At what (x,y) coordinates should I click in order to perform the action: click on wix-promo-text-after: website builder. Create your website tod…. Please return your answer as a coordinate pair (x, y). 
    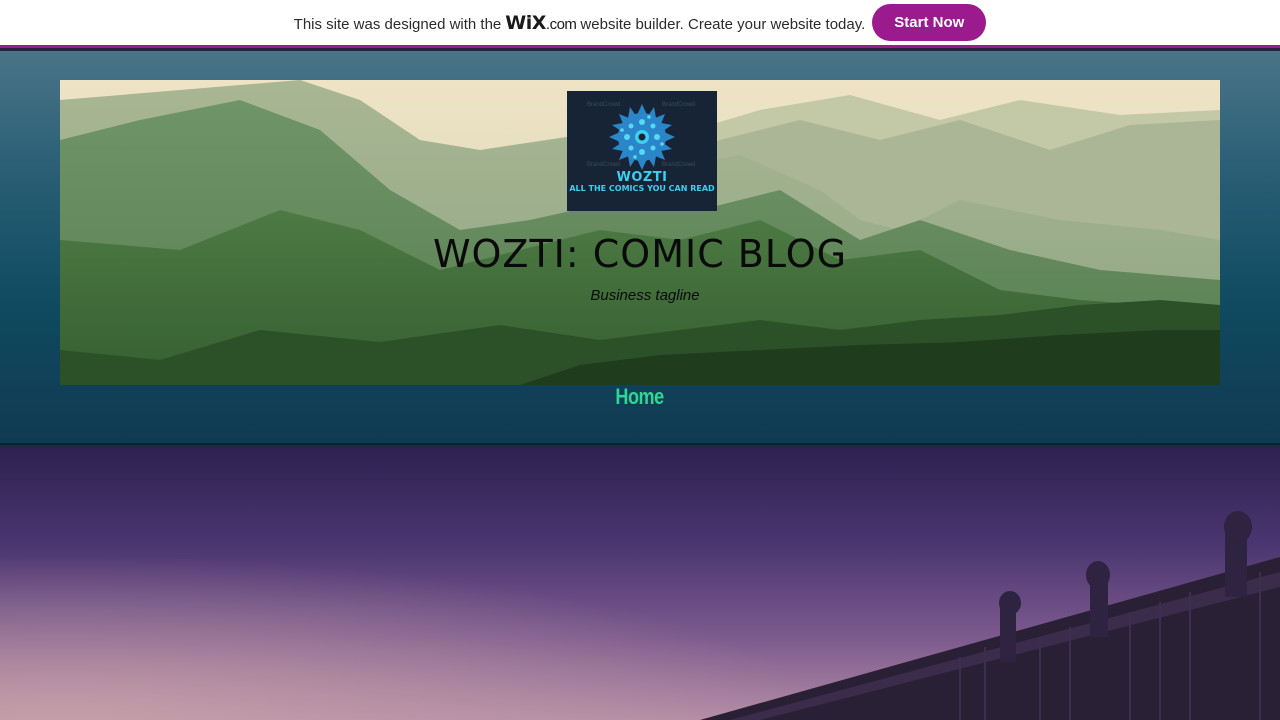
    Looking at the image, I should click on (723, 24).